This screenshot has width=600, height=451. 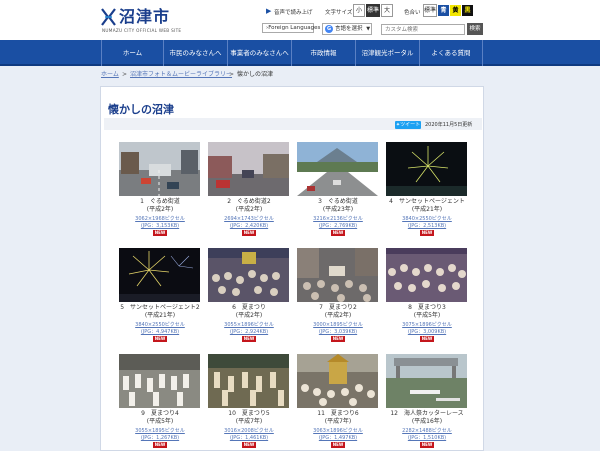 I want to click on update-date: 2020年11月5日更新, so click(x=449, y=125).